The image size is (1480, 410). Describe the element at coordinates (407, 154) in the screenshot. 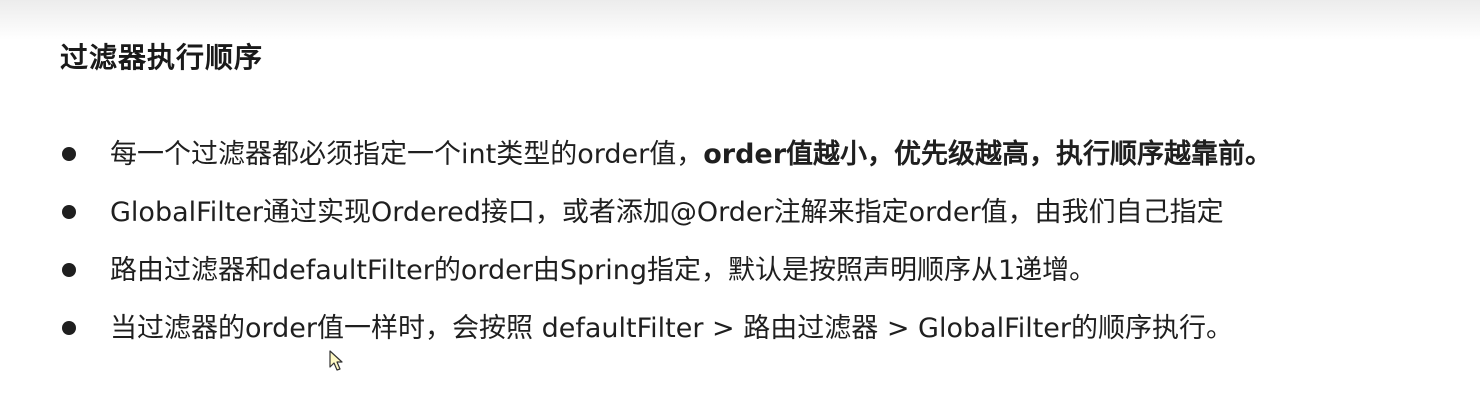

I see `bullet-text-regular: 每一个过滤器都必须指定一个int类型的order值，` at that location.